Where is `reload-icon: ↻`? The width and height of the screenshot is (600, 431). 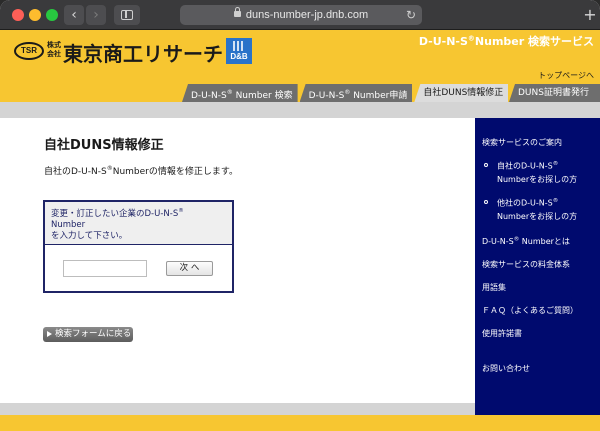 reload-icon: ↻ is located at coordinates (411, 15).